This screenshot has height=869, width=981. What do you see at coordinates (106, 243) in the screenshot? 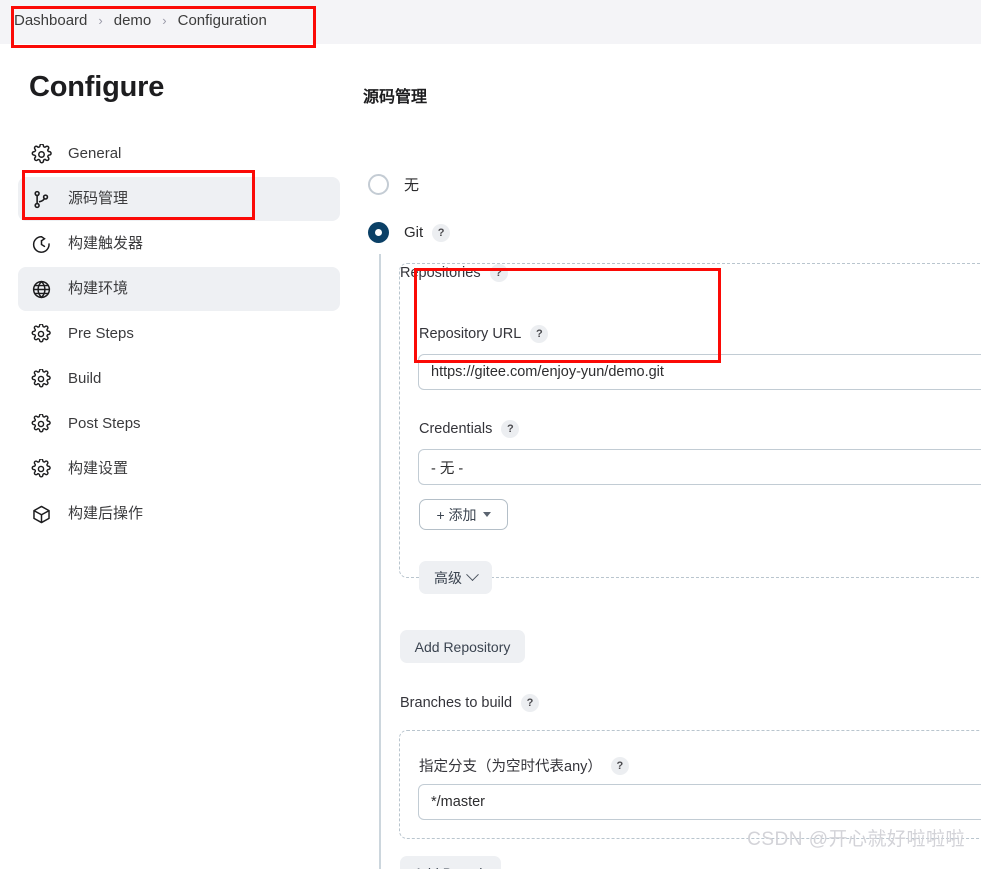
I see `sidebar-item-label: 构建触发器` at bounding box center [106, 243].